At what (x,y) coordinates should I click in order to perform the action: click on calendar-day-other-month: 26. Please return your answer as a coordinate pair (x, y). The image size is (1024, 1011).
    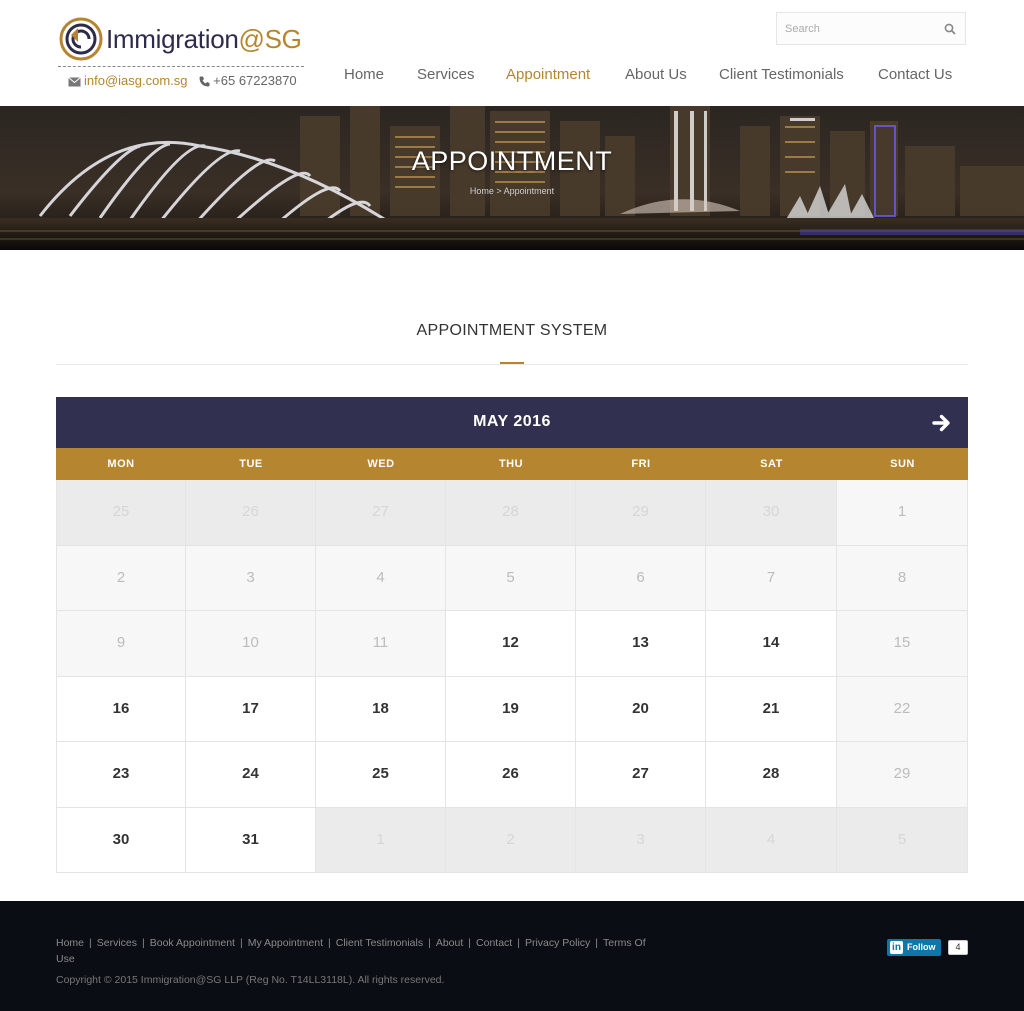
    Looking at the image, I should click on (251, 513).